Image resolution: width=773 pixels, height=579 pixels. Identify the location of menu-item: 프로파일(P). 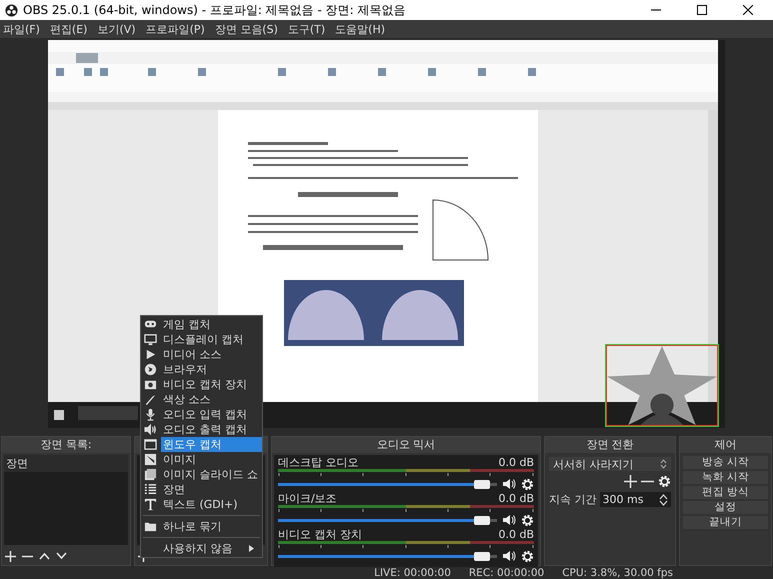
(175, 29).